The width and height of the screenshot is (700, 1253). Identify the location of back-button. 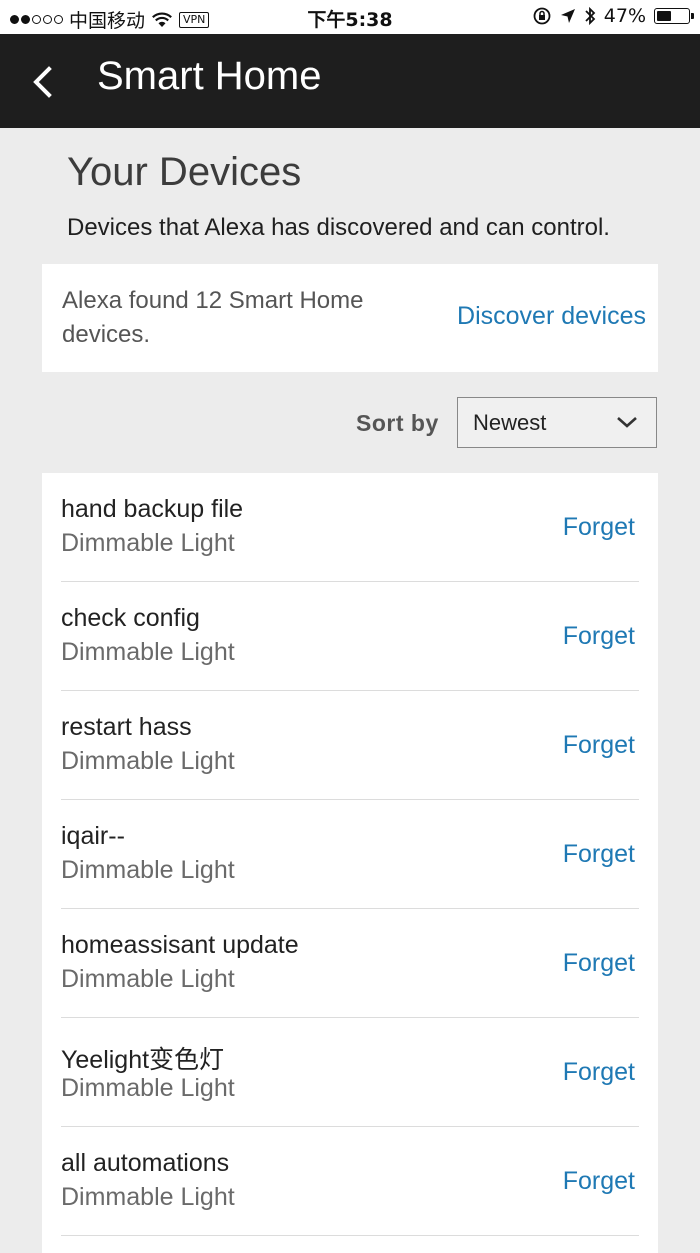
(50, 82).